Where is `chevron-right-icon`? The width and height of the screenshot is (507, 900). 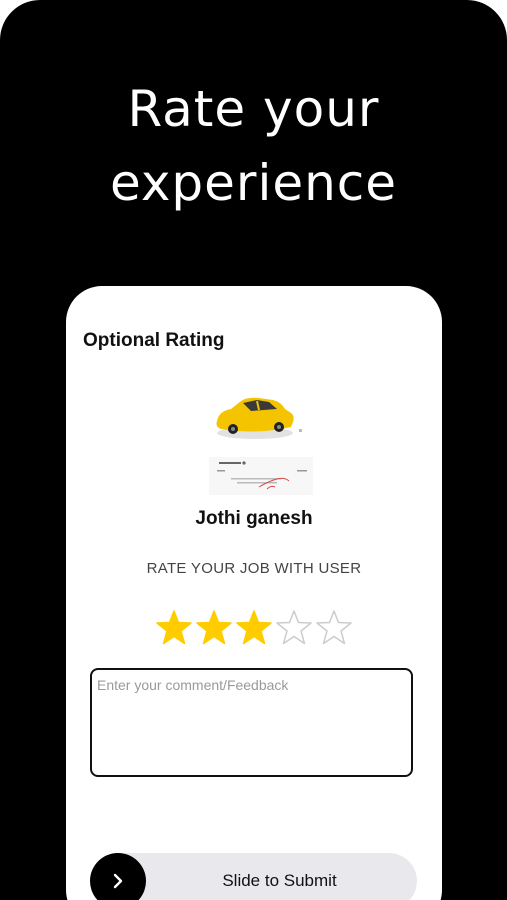
chevron-right-icon is located at coordinates (118, 881).